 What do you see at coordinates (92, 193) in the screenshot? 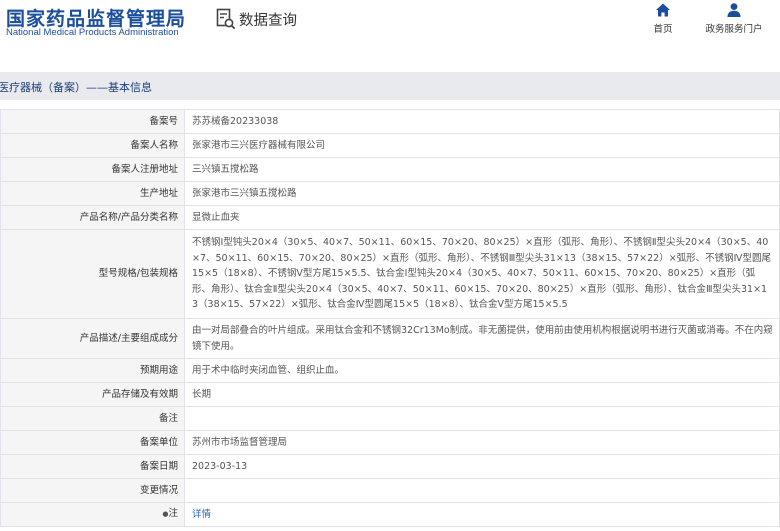
I see `field-label: 生产地址` at bounding box center [92, 193].